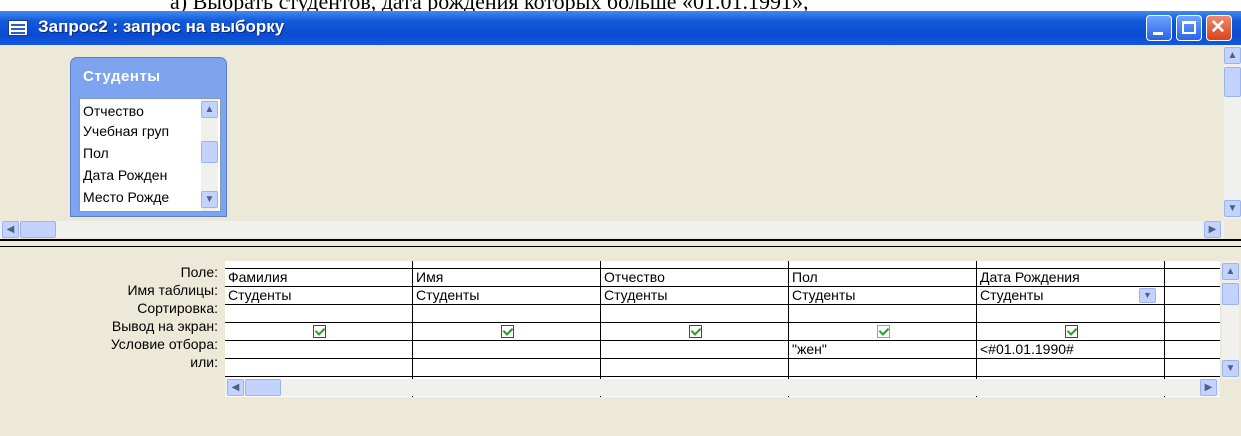  I want to click on row-label-field: Поле:, so click(199, 272).